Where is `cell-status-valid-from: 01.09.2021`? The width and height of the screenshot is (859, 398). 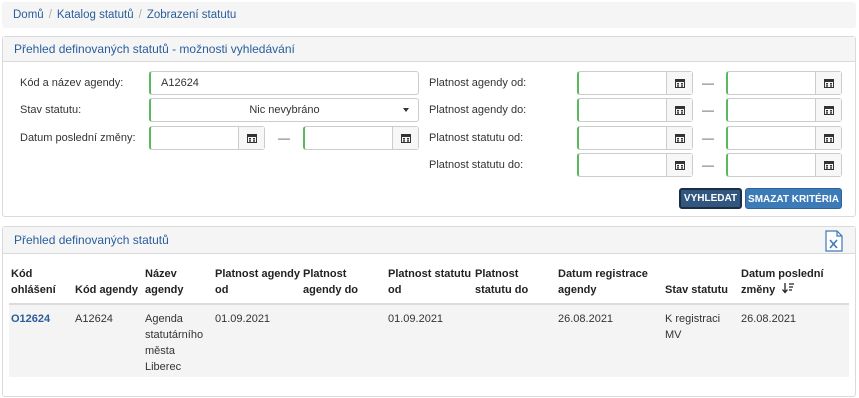 cell-status-valid-from: 01.09.2021 is located at coordinates (416, 319).